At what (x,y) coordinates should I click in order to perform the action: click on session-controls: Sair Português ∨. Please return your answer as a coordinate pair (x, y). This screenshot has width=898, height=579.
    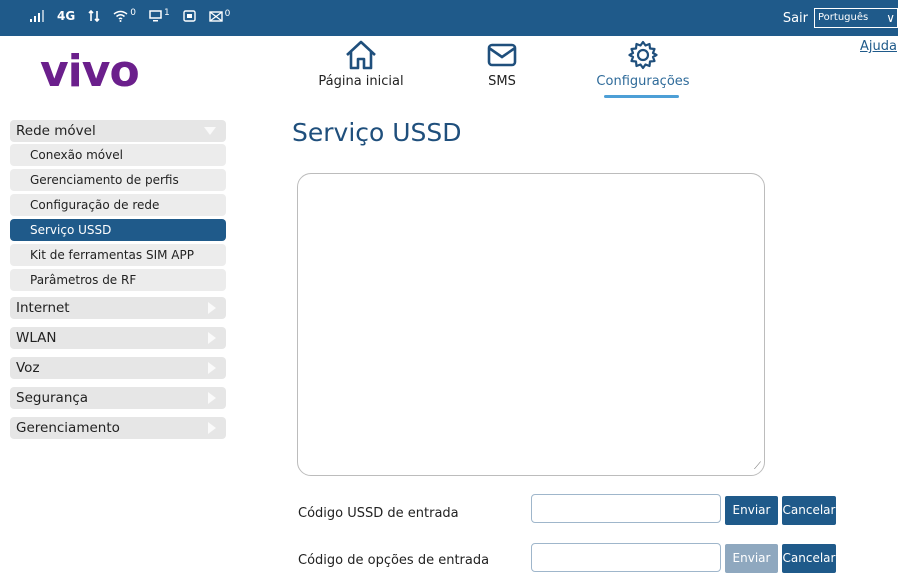
    Looking at the image, I should click on (840, 18).